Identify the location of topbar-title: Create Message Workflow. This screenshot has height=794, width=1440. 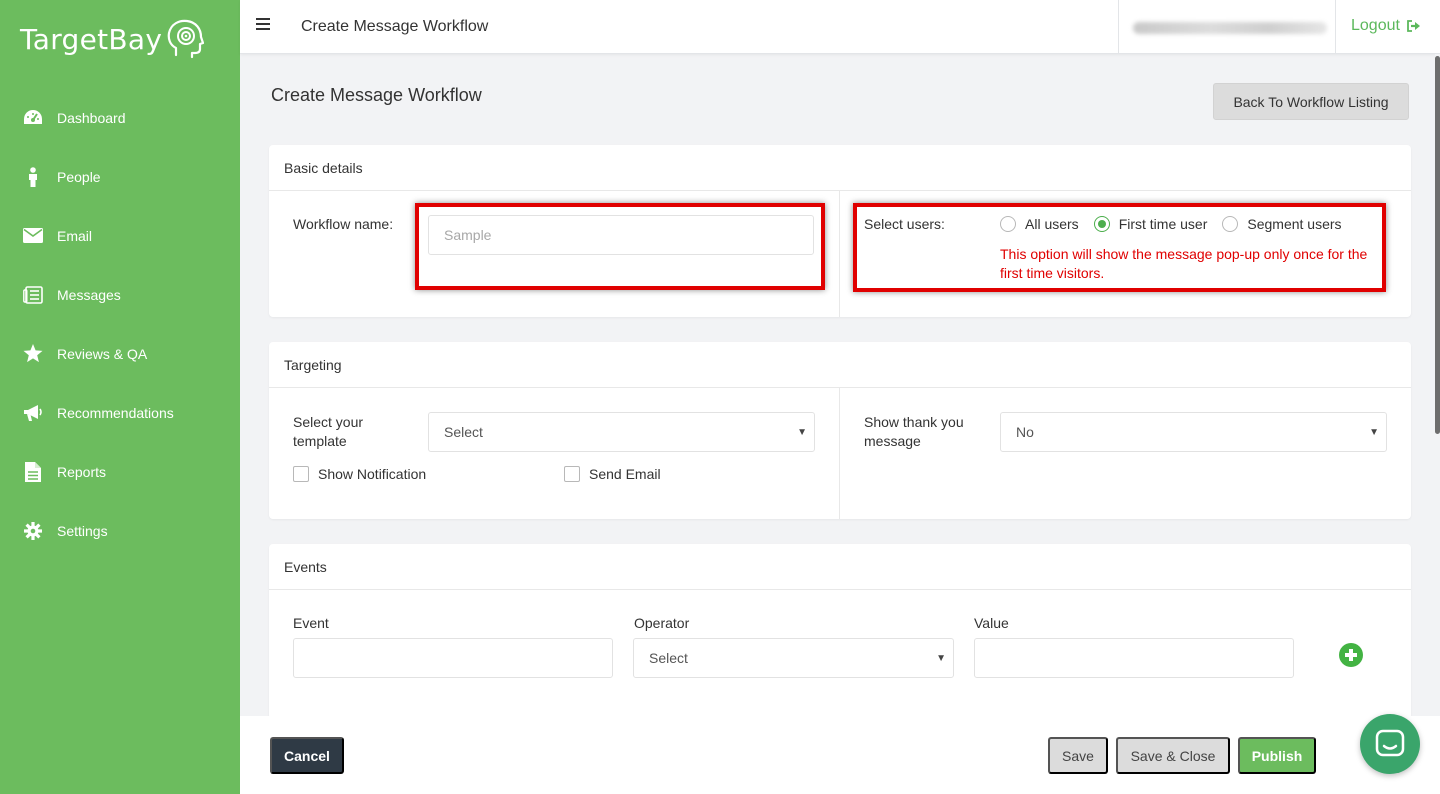
(395, 26).